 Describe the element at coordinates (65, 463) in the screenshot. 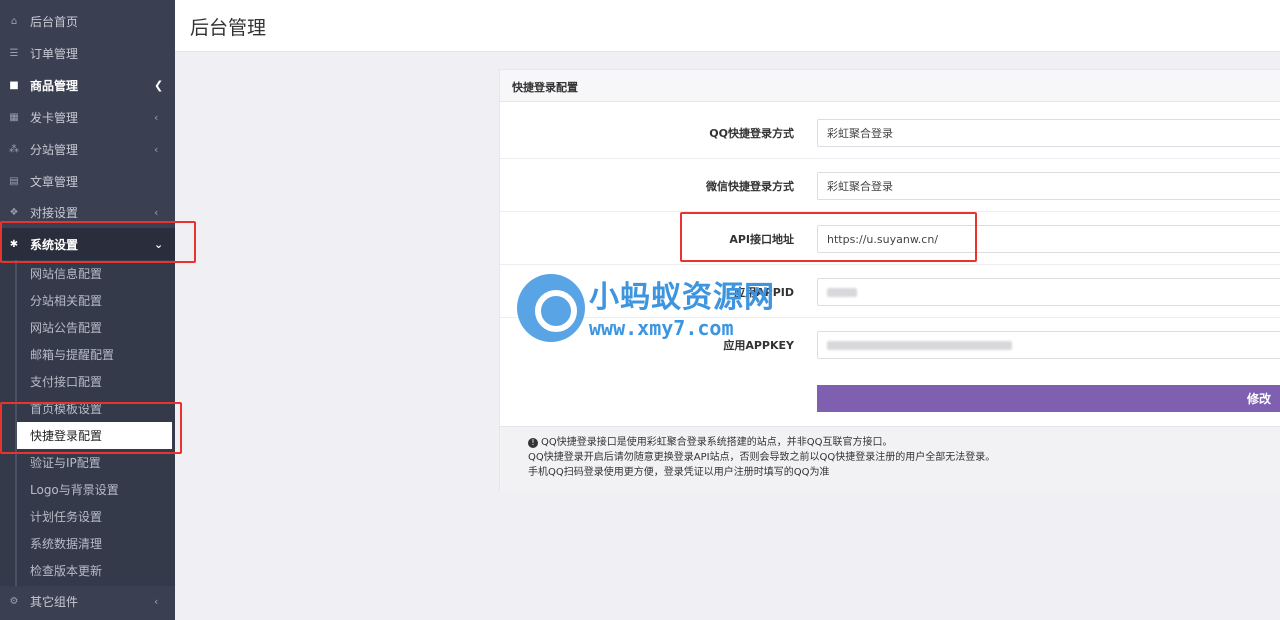

I see `submenu-item-label: 验证与IP配置` at that location.